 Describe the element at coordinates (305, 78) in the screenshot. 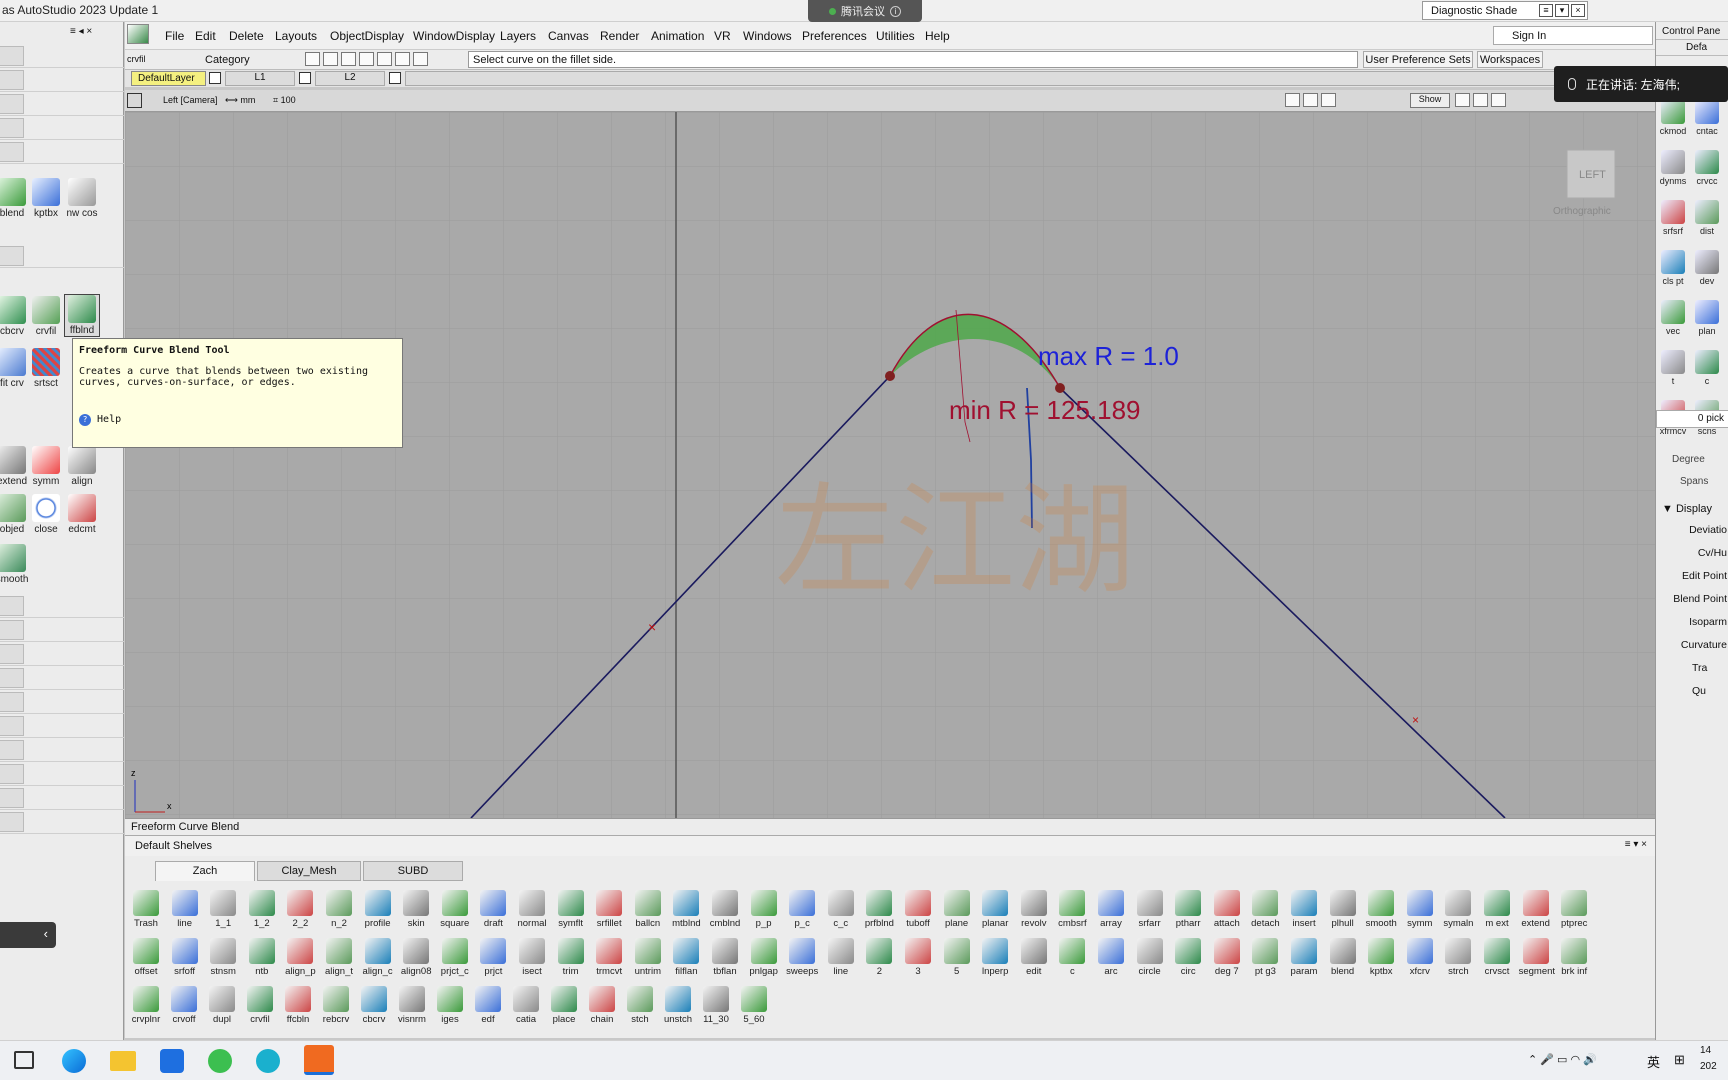

I see `layer-l1-visibility` at that location.